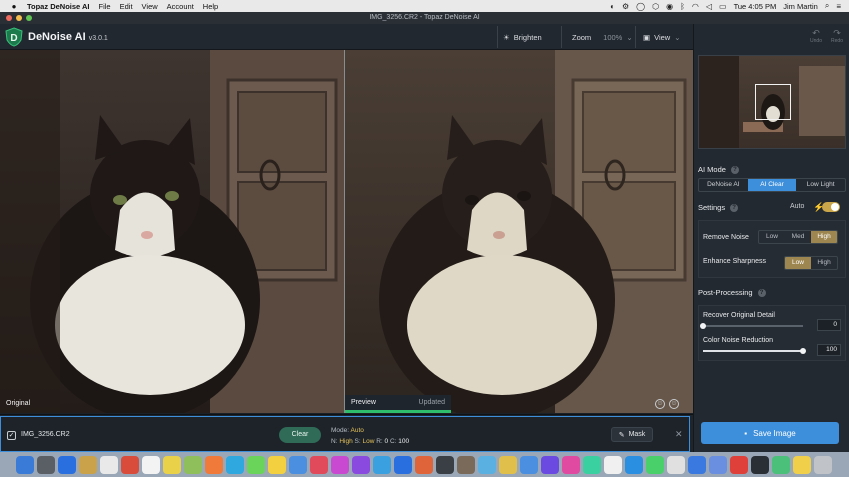 The height and width of the screenshot is (477, 849). Describe the element at coordinates (300, 435) in the screenshot. I see `clear-button: Clear` at that location.